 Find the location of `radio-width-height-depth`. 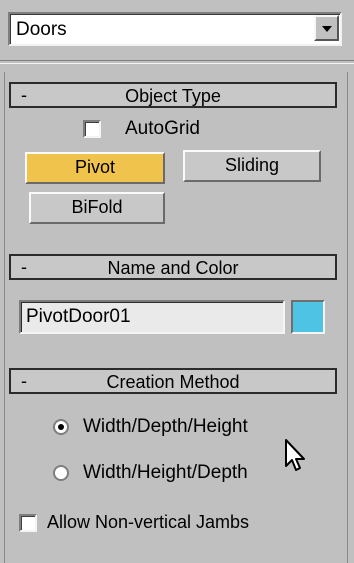

radio-width-height-depth is located at coordinates (61, 473).